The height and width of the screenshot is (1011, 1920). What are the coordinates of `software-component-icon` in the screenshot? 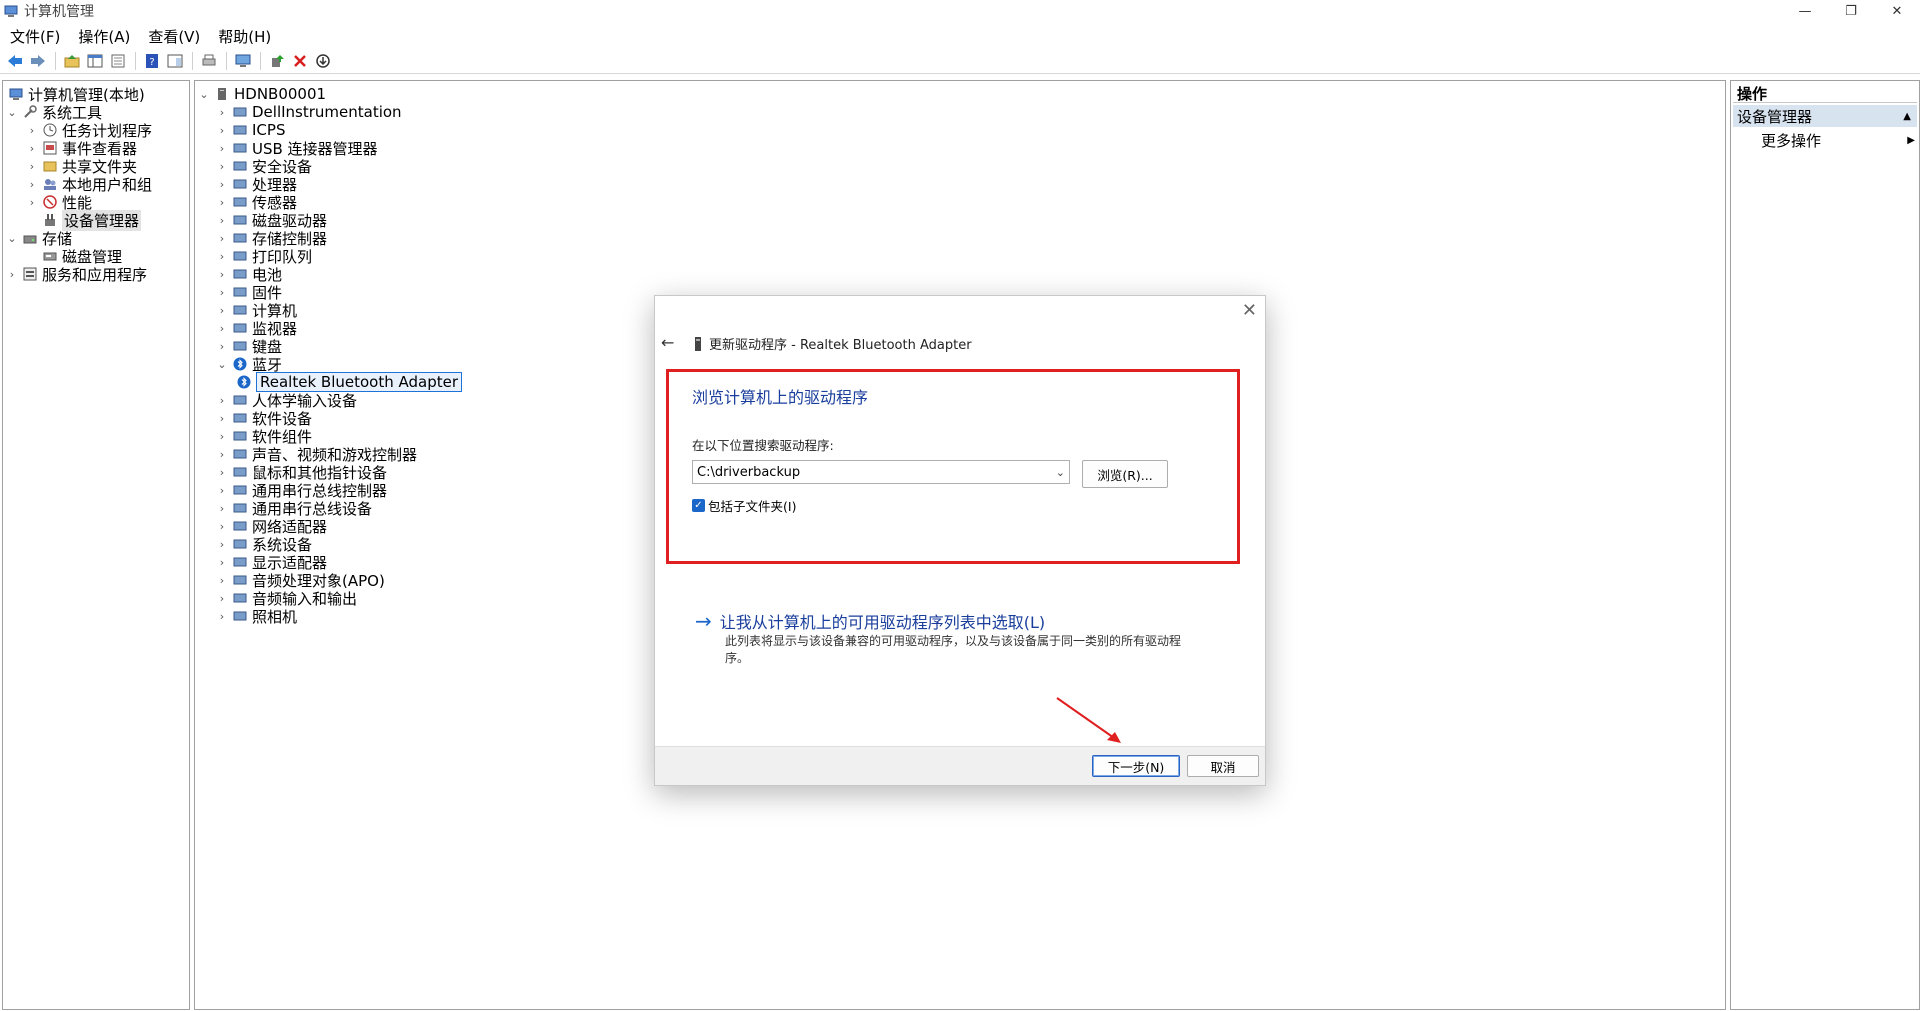 It's located at (240, 436).